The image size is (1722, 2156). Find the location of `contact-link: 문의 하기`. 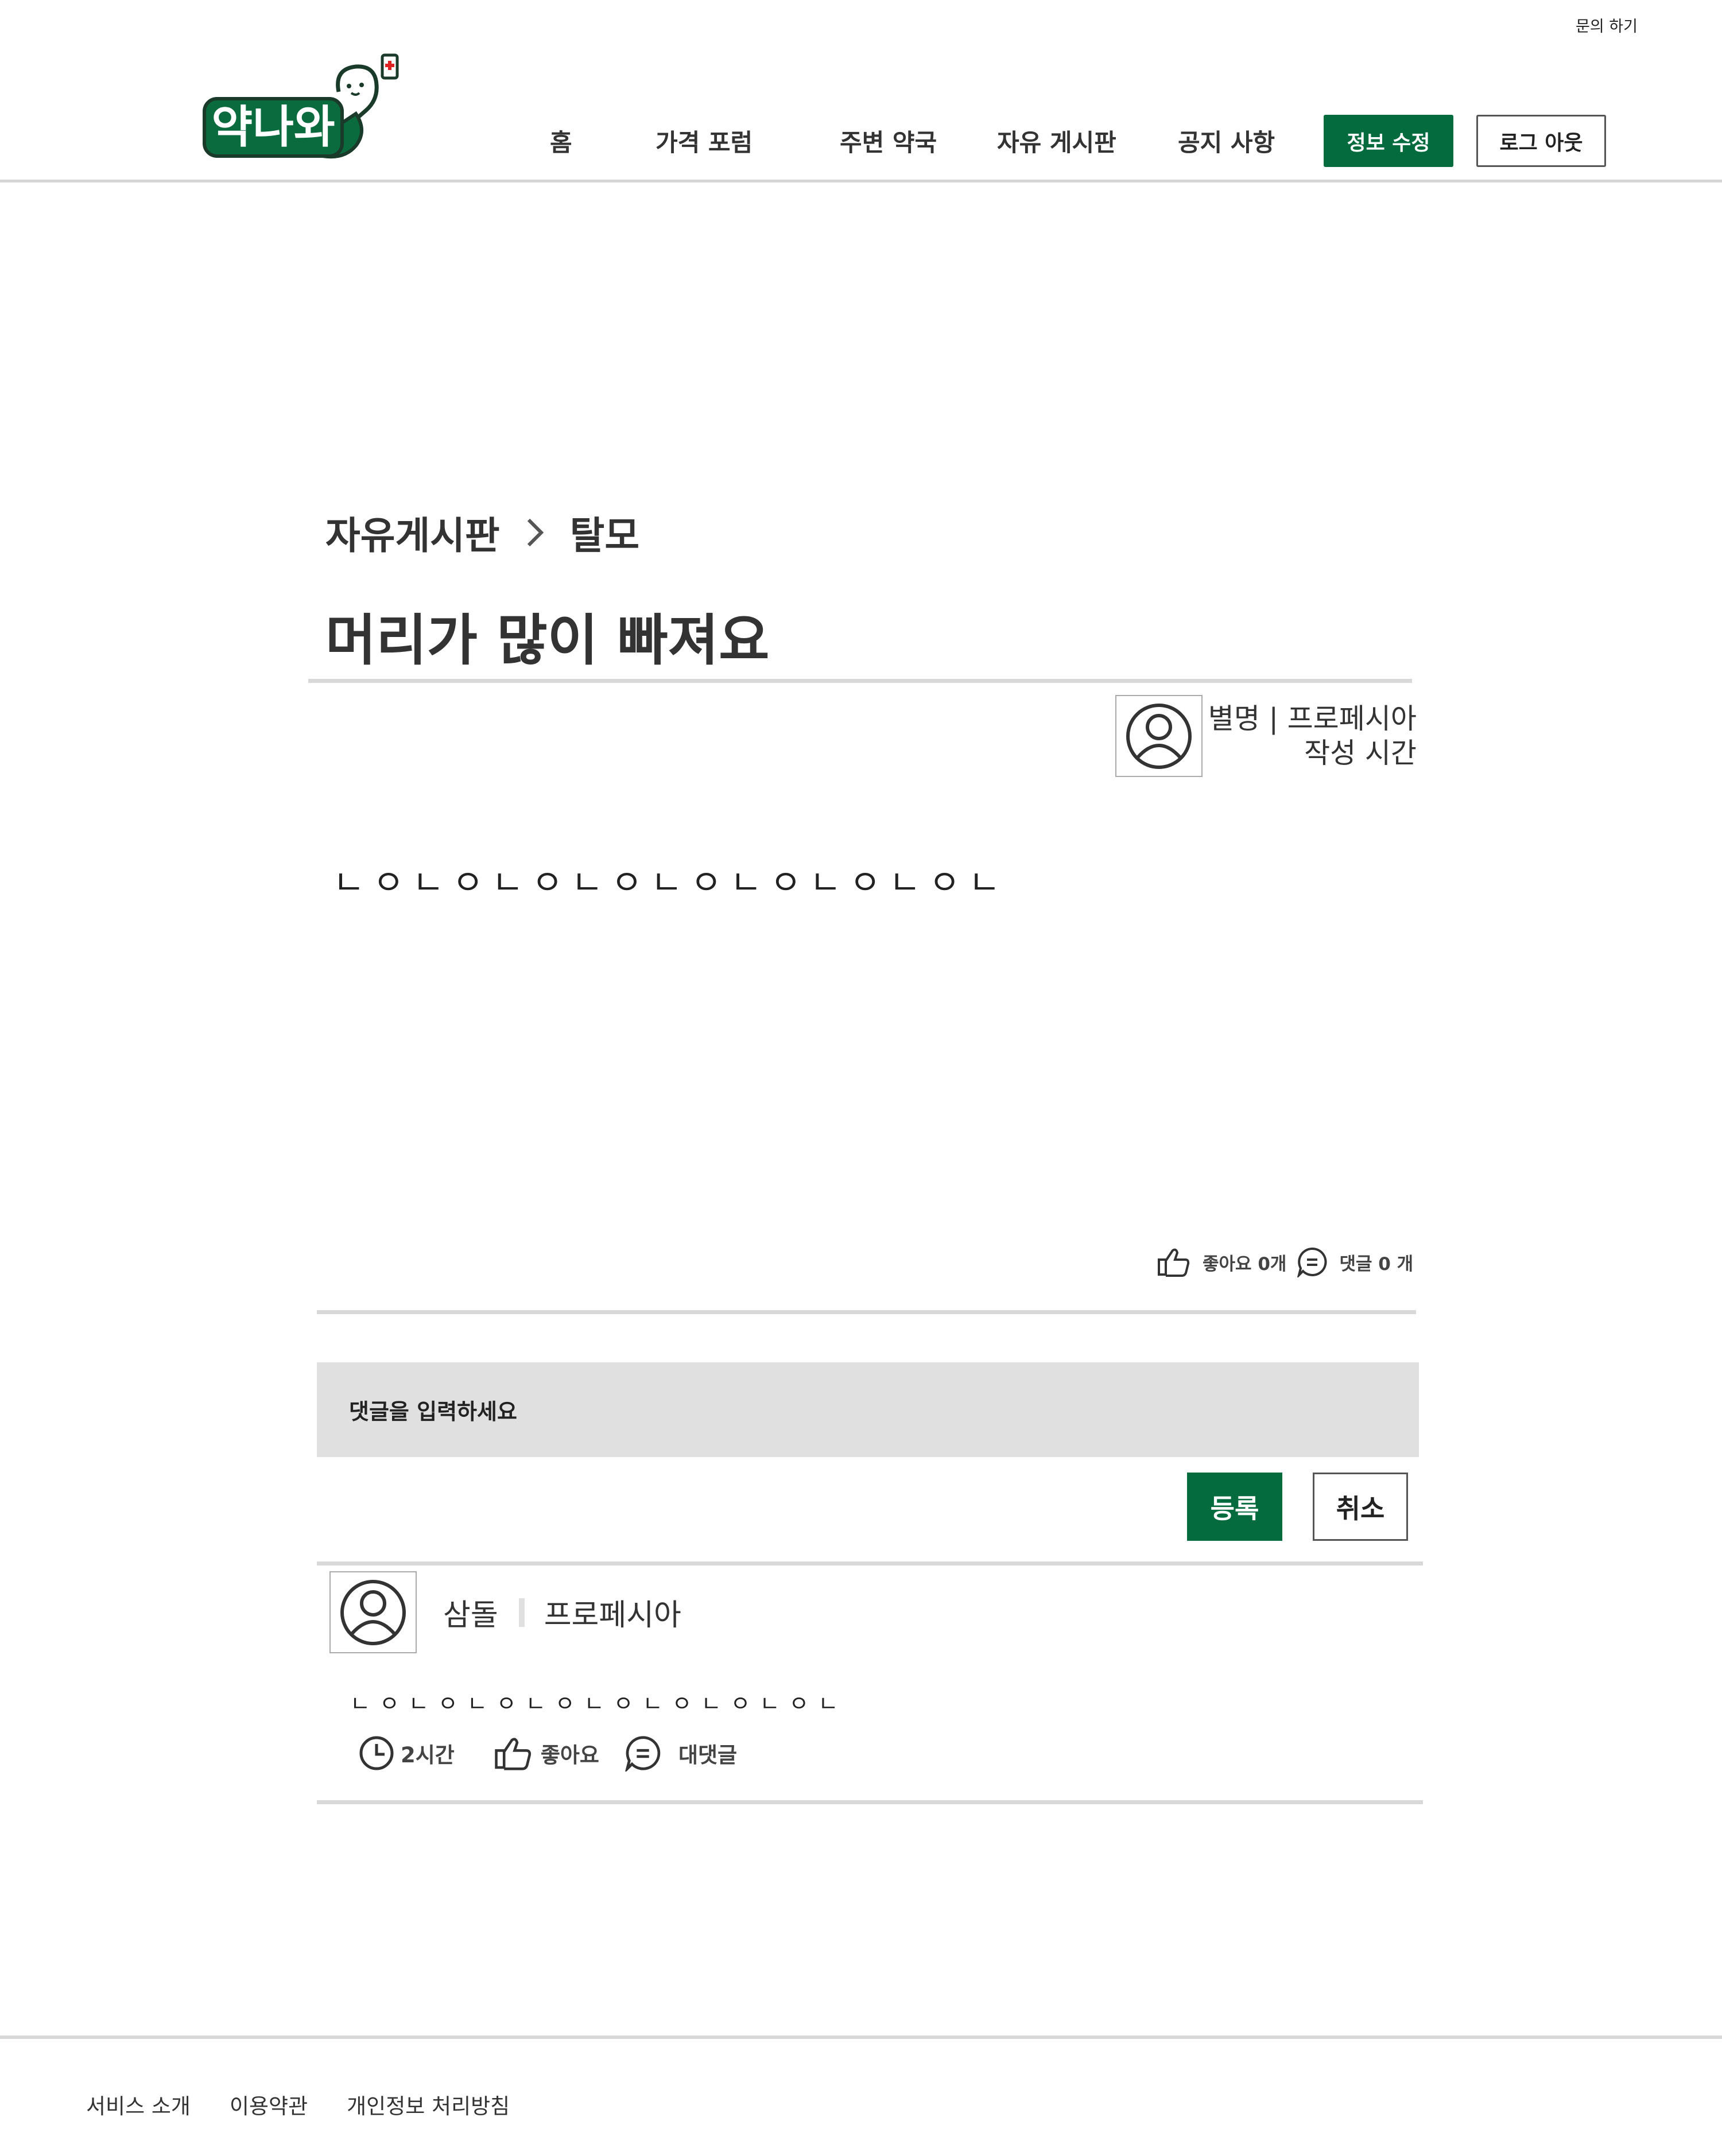

contact-link: 문의 하기 is located at coordinates (1607, 25).